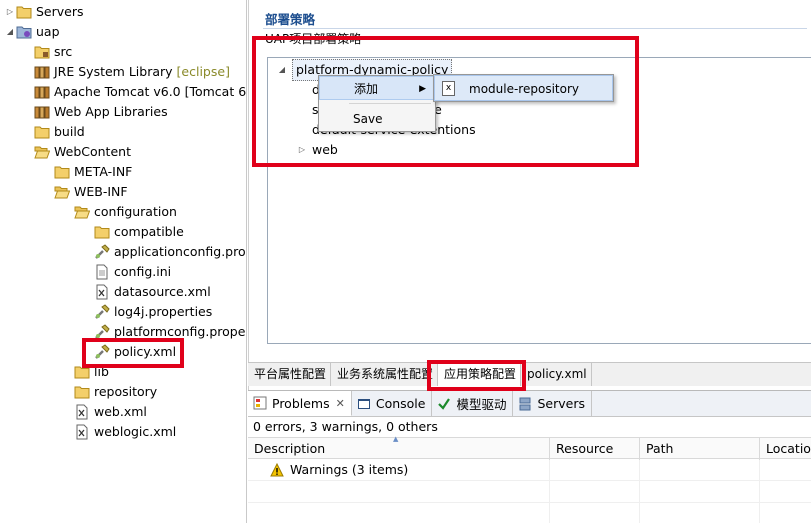 This screenshot has height=523, width=811. What do you see at coordinates (556, 374) in the screenshot?
I see `tab-policy-xml: policy.xml` at bounding box center [556, 374].